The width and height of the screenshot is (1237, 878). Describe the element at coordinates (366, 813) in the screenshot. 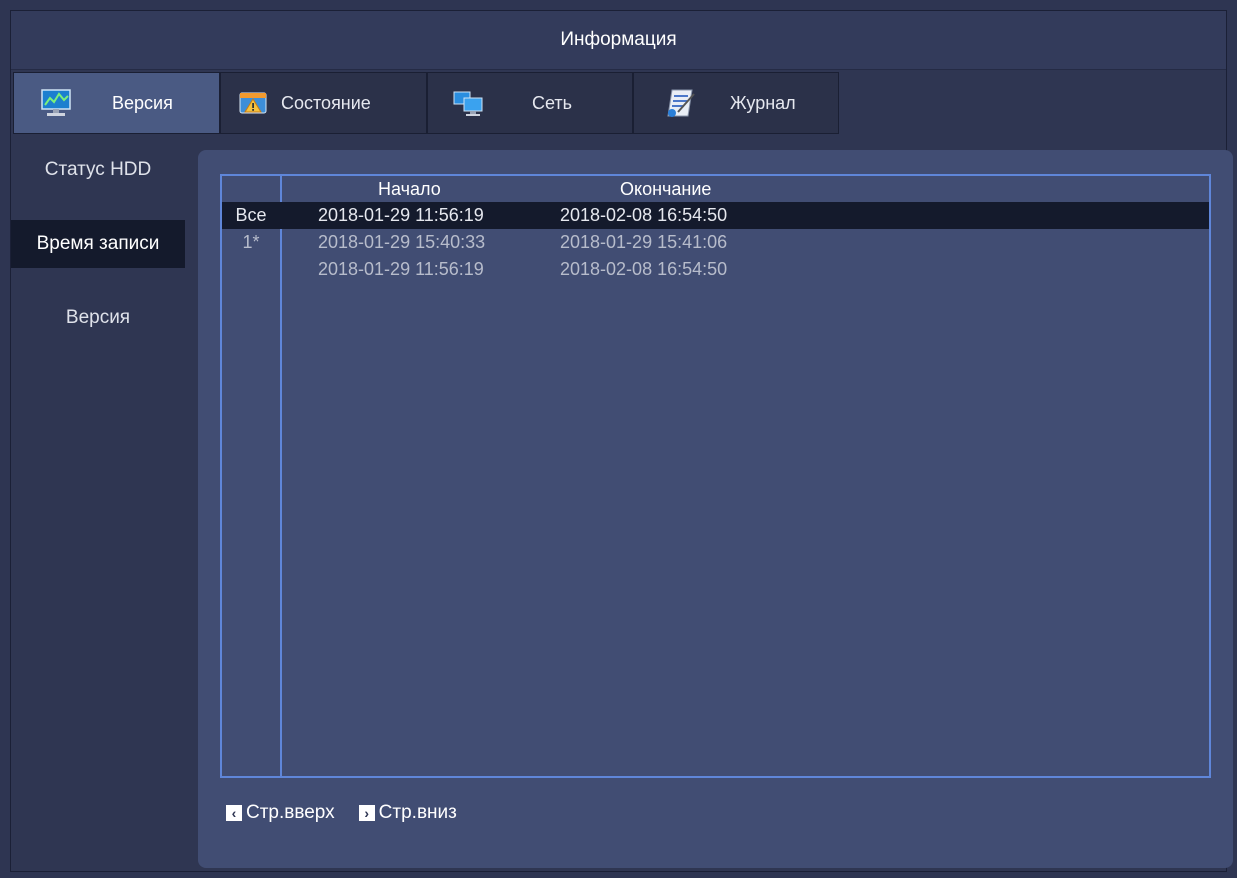

I see `chevron-right-icon: ›` at that location.